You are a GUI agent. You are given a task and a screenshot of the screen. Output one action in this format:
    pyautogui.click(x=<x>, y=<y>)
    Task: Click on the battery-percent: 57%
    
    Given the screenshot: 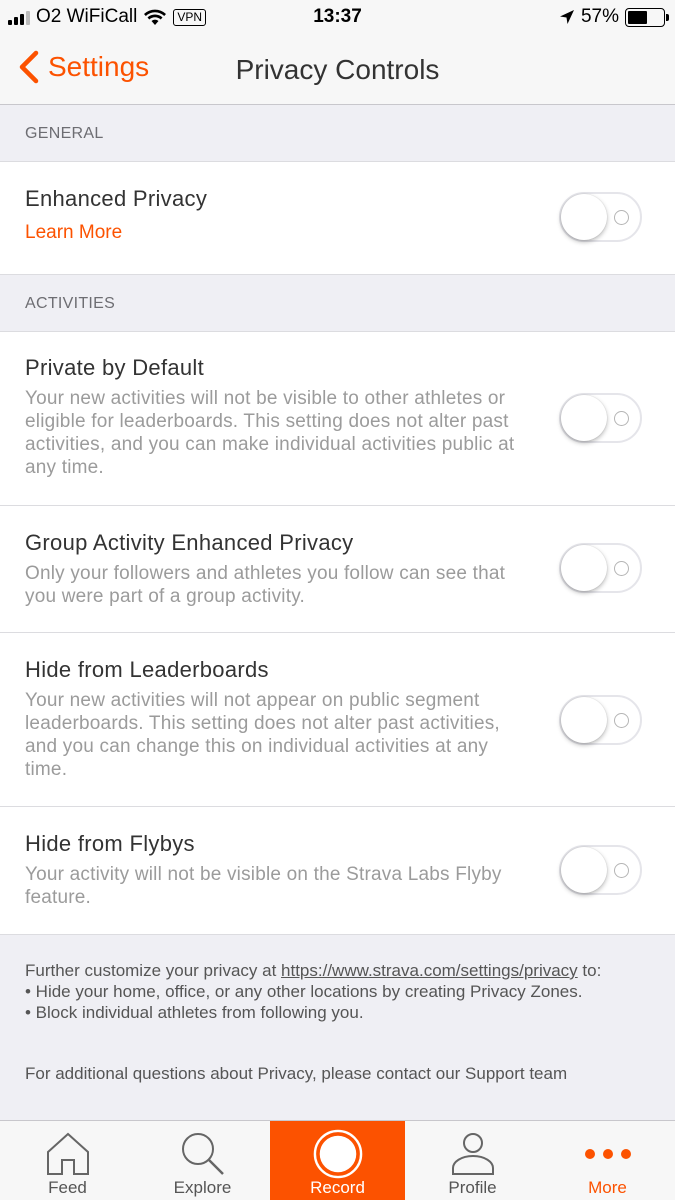 What is the action you would take?
    pyautogui.click(x=599, y=16)
    